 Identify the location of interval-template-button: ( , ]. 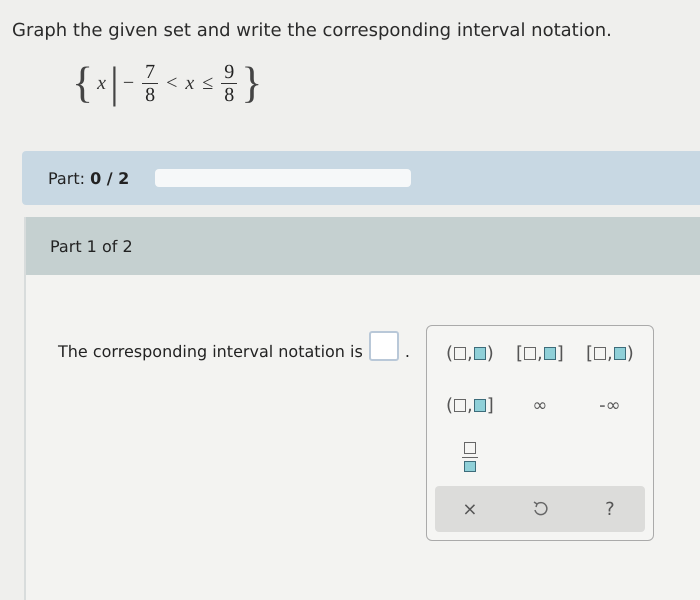
(470, 405).